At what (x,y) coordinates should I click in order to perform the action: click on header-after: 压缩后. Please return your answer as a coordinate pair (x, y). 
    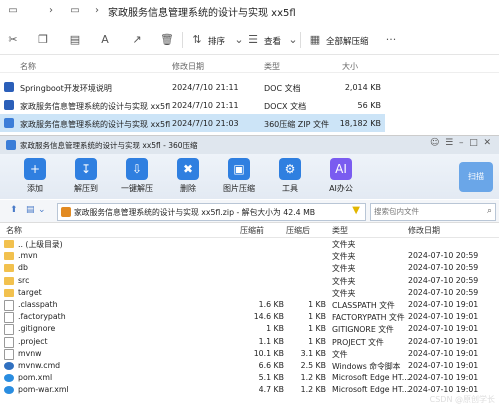
    Looking at the image, I should click on (298, 230).